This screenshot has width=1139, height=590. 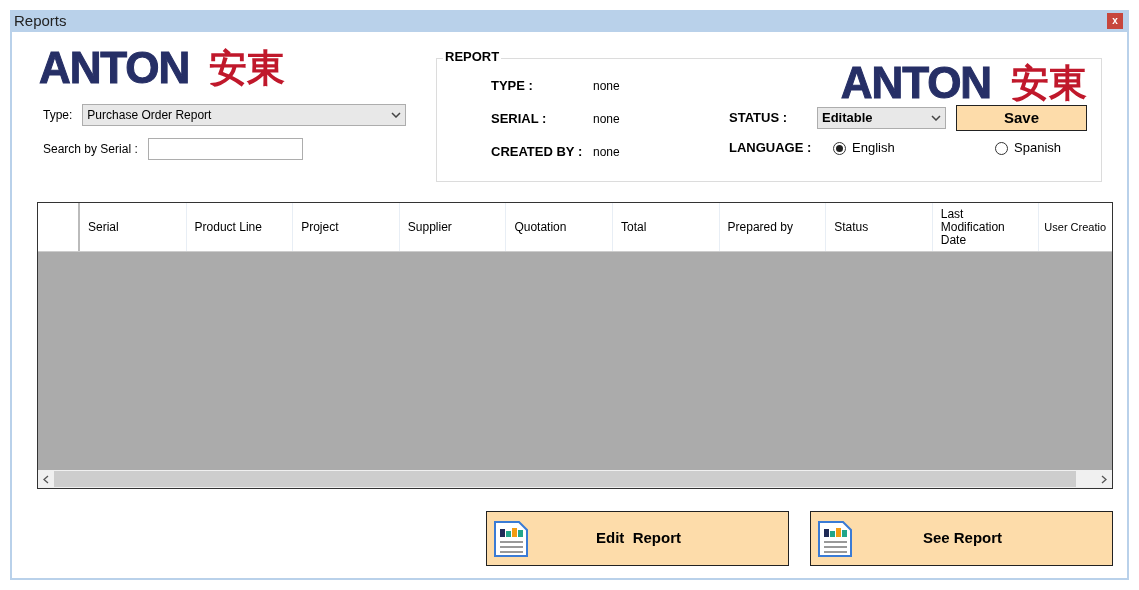 I want to click on column-header: Total, so click(x=666, y=227).